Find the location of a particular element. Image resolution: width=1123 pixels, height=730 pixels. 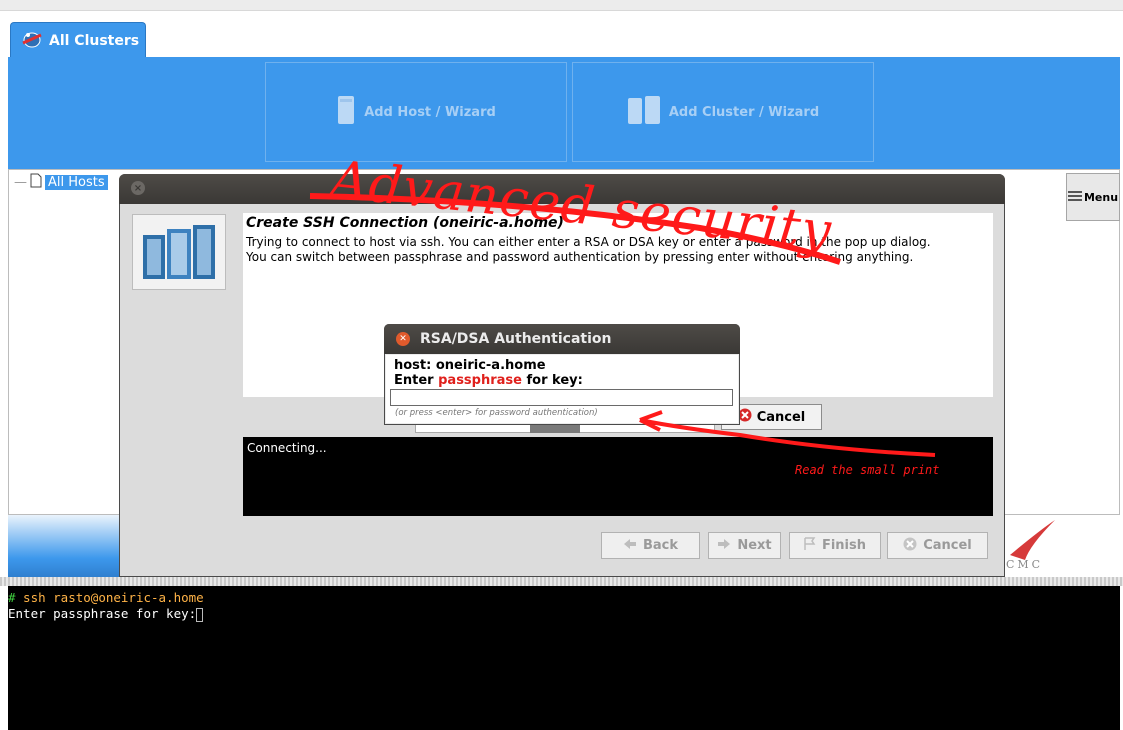

annotation-read-small-print: Read the small print is located at coordinates (867, 470).